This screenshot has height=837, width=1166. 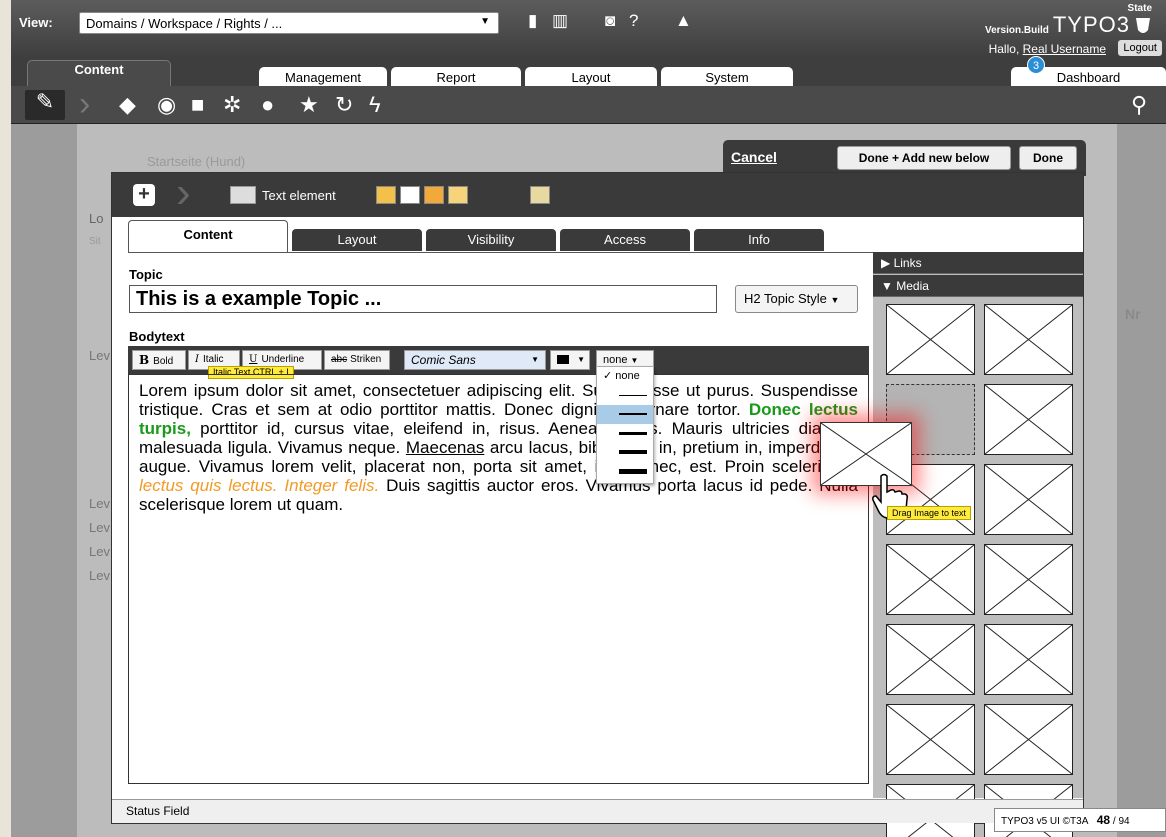 What do you see at coordinates (1016, 30) in the screenshot?
I see `brand-version: Version.Build` at bounding box center [1016, 30].